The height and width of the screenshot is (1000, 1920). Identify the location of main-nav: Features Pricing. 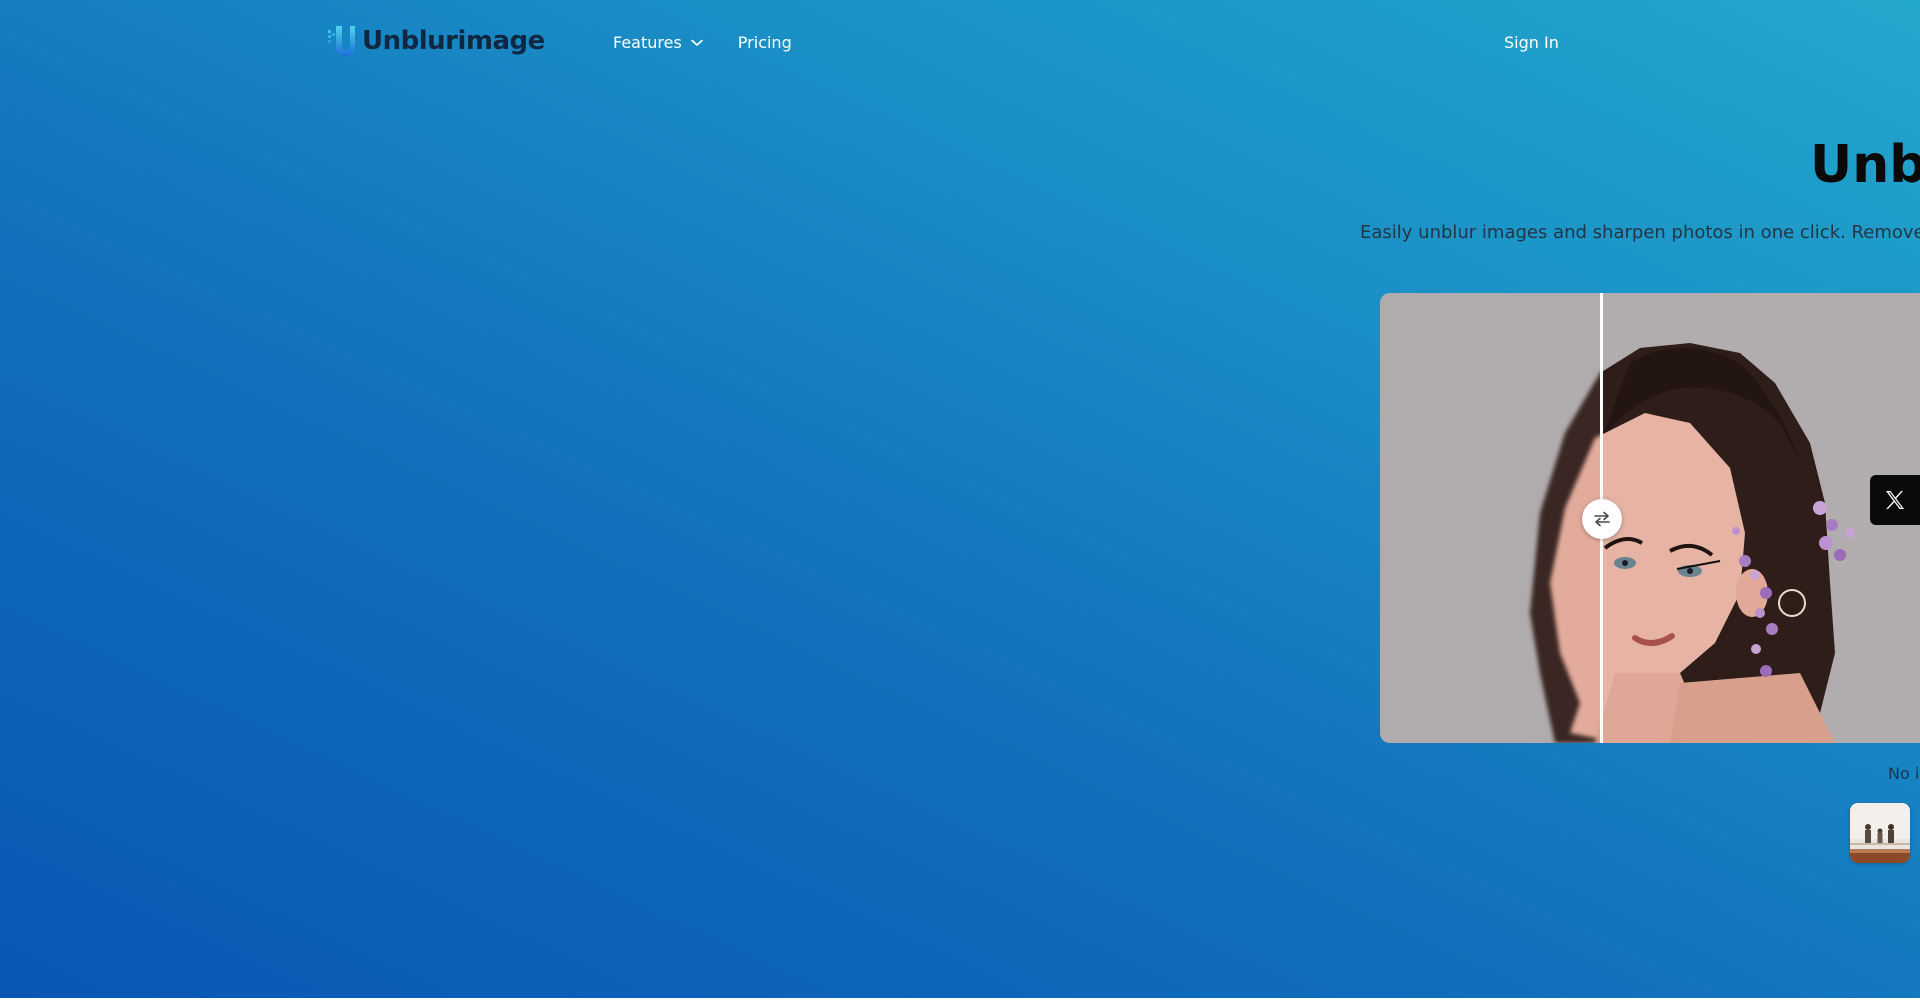
(702, 42).